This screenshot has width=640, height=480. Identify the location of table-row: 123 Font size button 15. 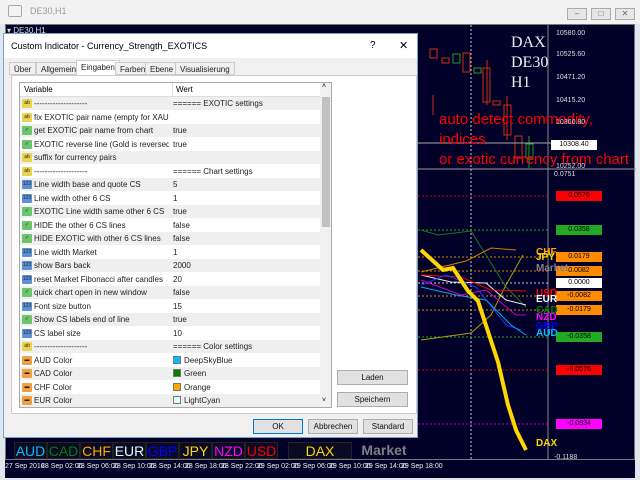
(170, 306).